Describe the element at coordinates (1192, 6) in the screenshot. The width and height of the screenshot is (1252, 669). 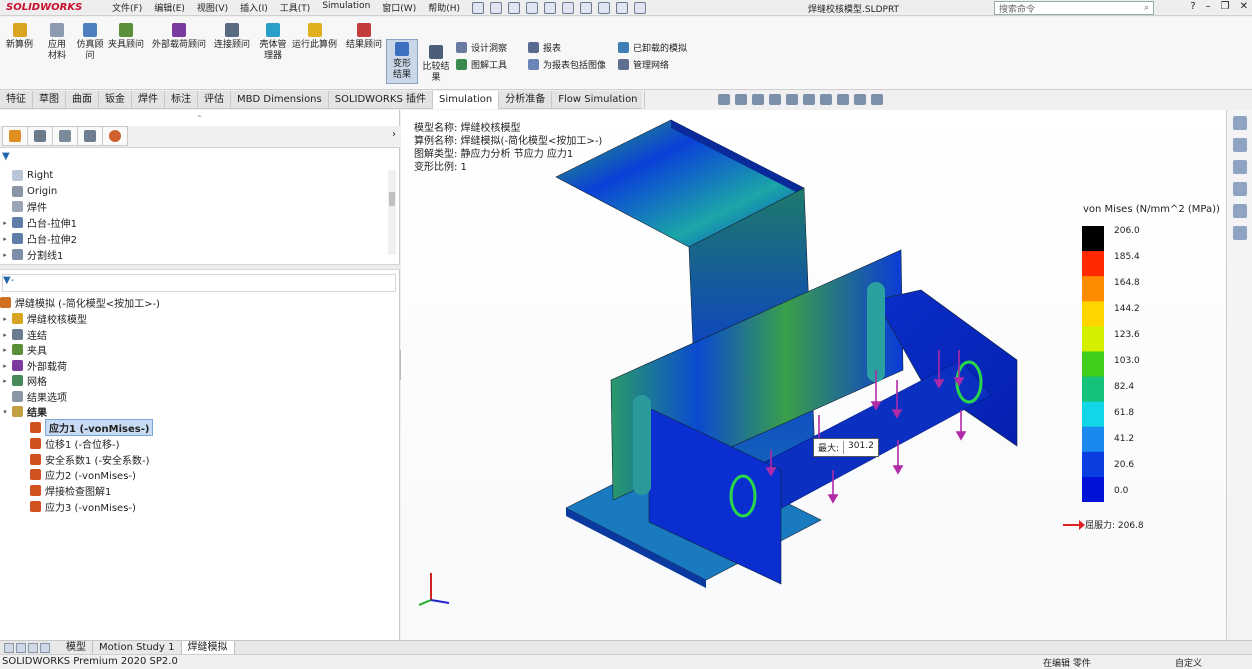
I see `help-icon: ?` at that location.